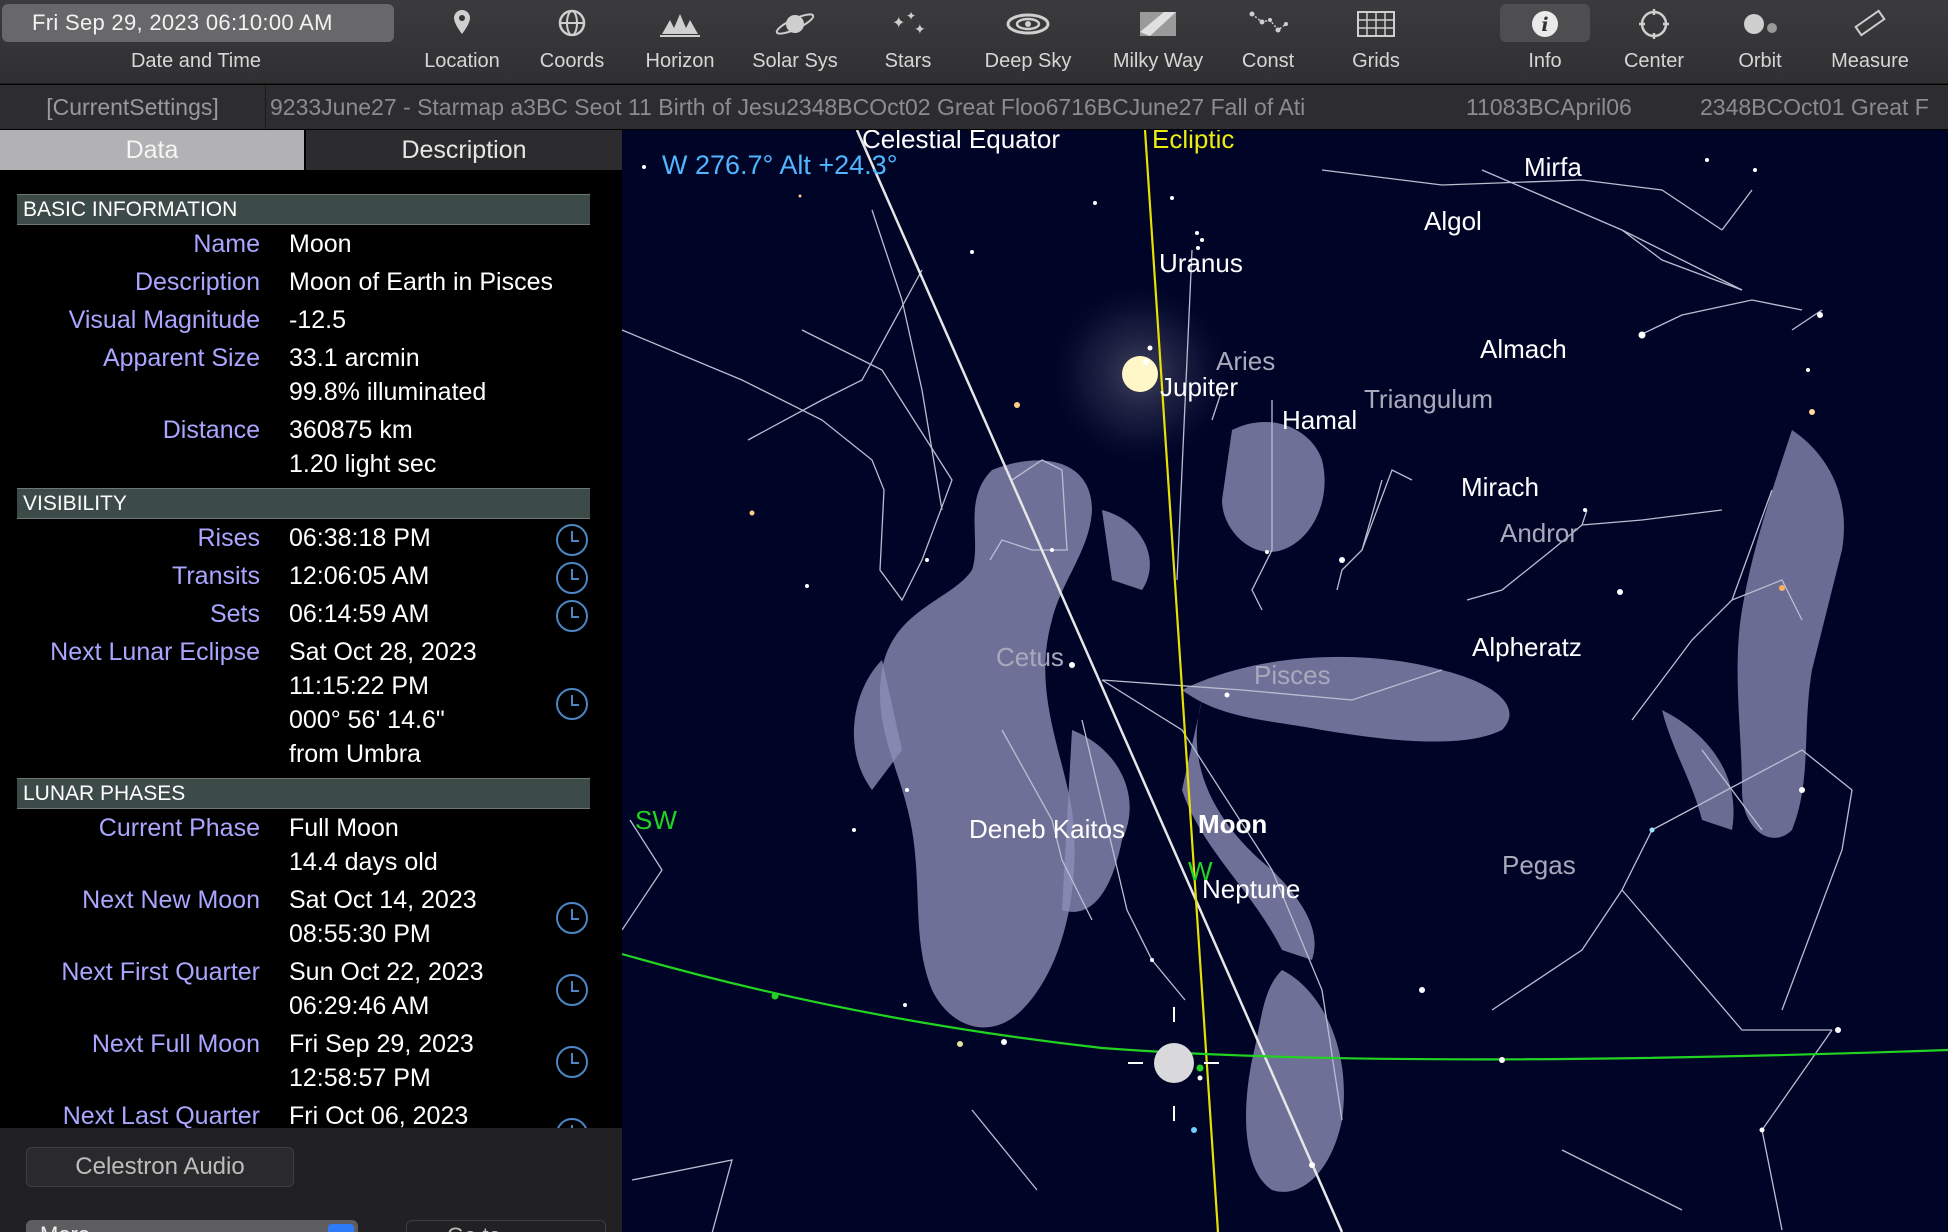  What do you see at coordinates (1453, 221) in the screenshot?
I see `algol-label: Algol` at bounding box center [1453, 221].